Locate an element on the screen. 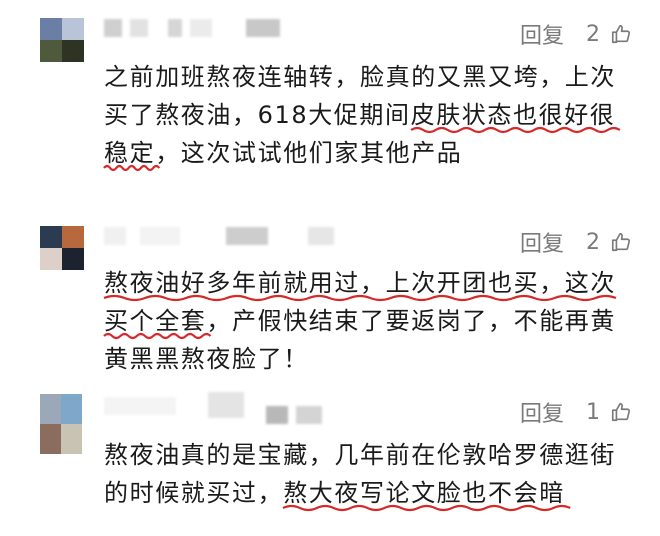 Image resolution: width=660 pixels, height=536 pixels. like-count: 1 is located at coordinates (593, 412).